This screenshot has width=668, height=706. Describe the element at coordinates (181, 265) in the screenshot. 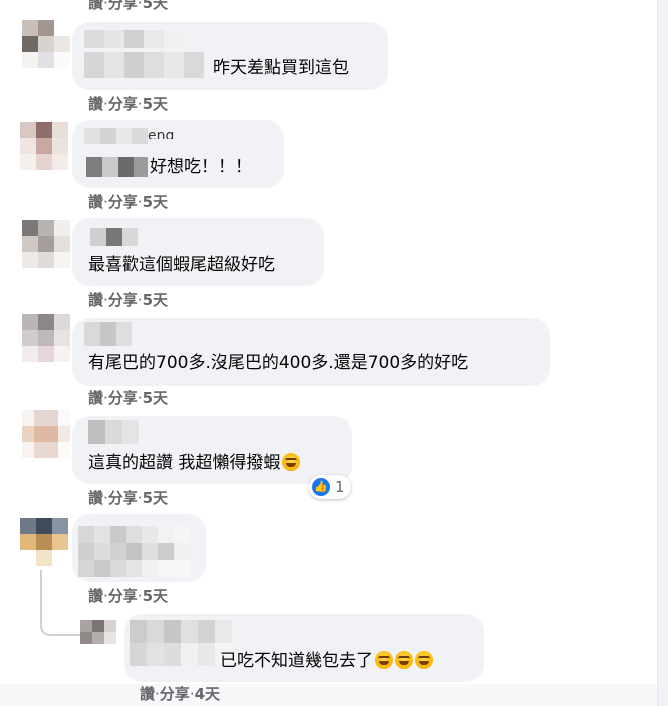

I see `comment-text: 最喜歡這個蝦尾超級好吃` at that location.